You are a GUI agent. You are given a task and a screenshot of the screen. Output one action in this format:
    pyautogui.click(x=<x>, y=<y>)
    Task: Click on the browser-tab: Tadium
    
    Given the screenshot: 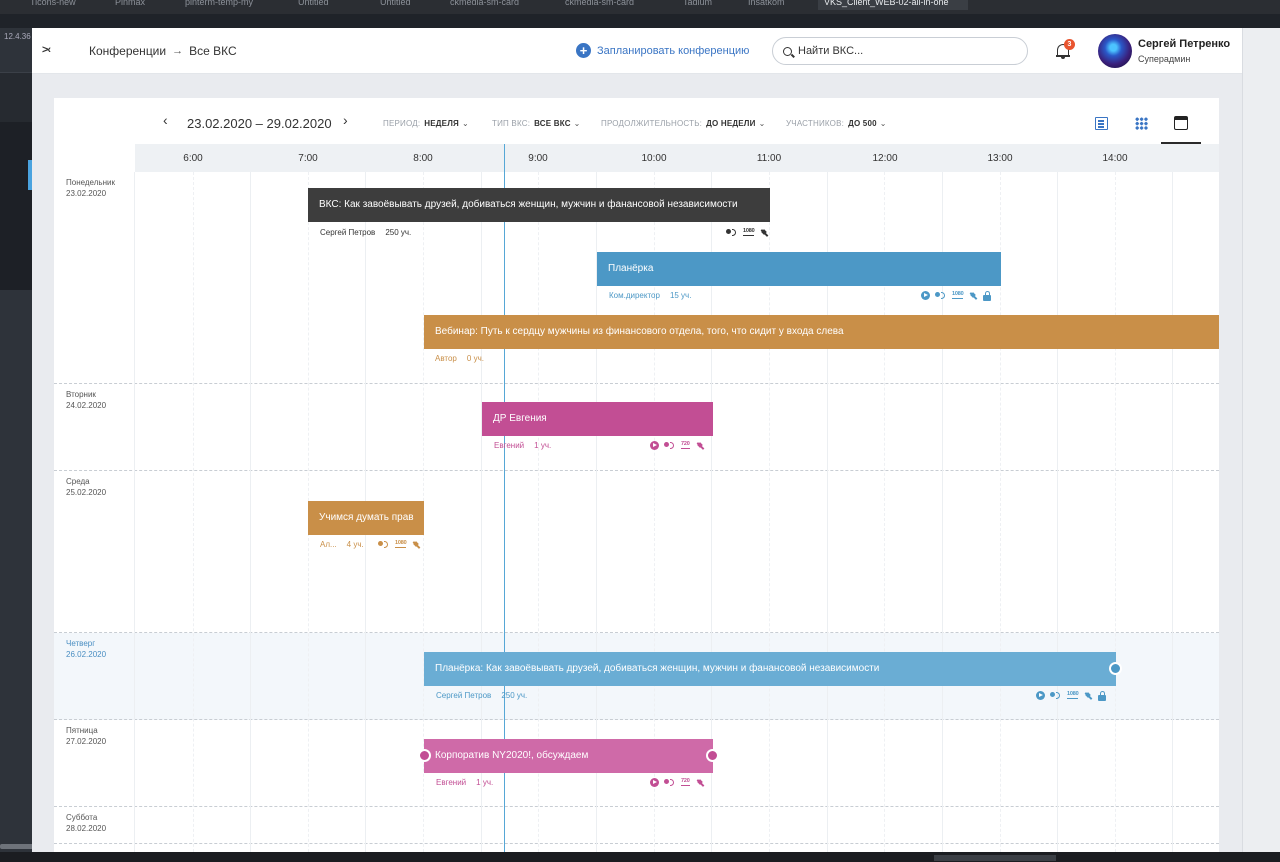 What is the action you would take?
    pyautogui.click(x=703, y=4)
    